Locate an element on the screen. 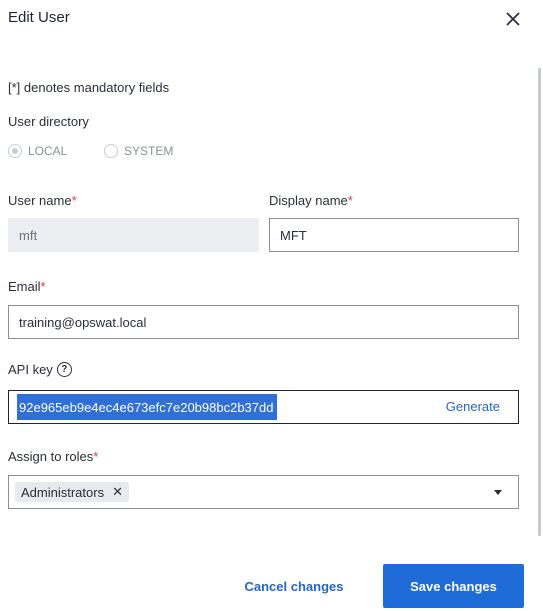 The width and height of the screenshot is (543, 611). username-value: mft is located at coordinates (28, 235).